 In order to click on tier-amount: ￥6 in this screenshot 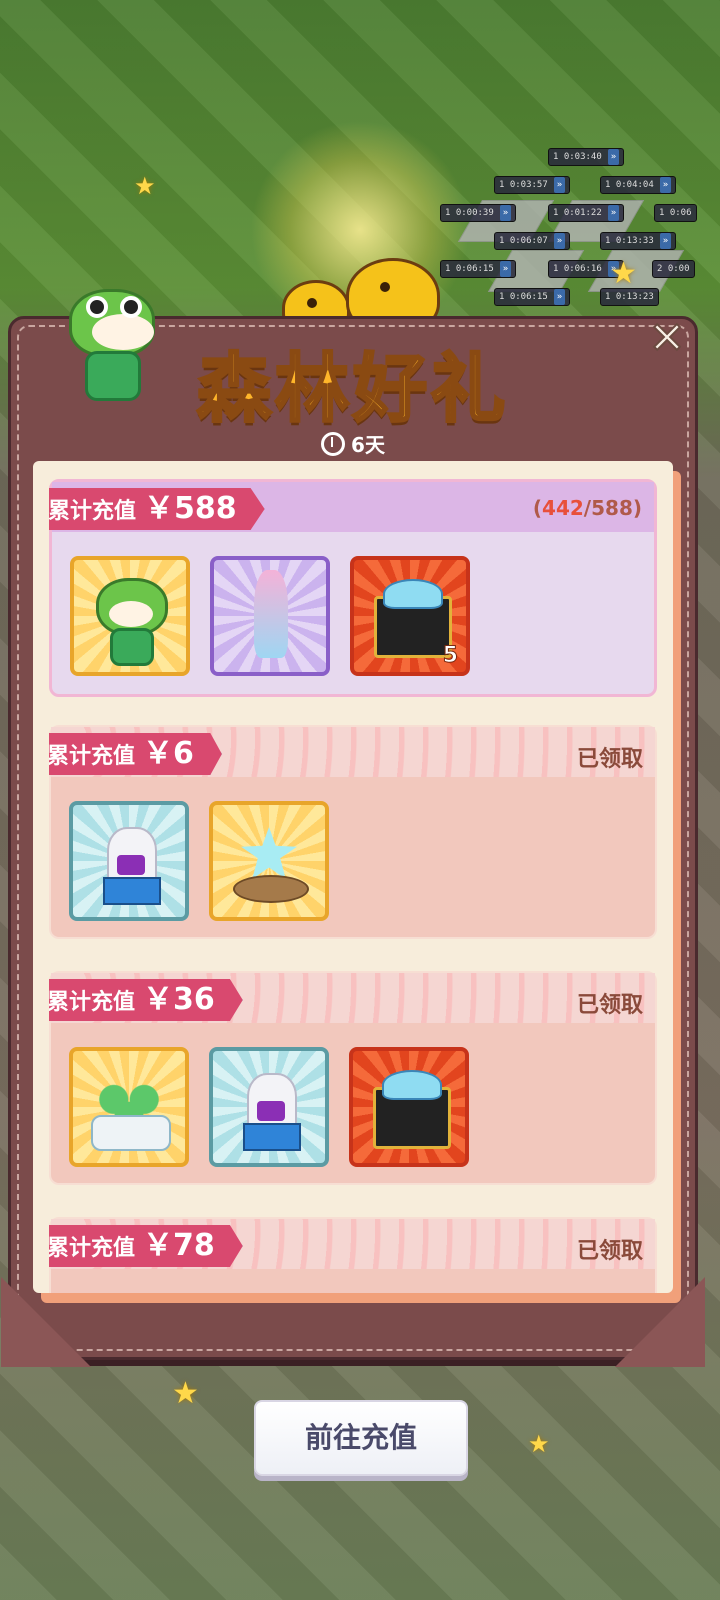, I will do `click(168, 753)`.